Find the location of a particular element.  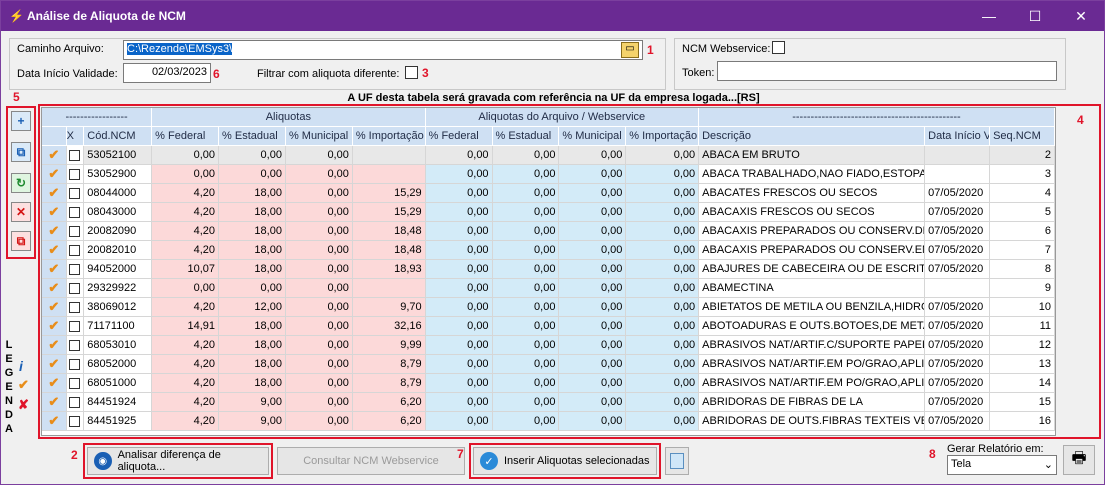

extra-button is located at coordinates (677, 461).